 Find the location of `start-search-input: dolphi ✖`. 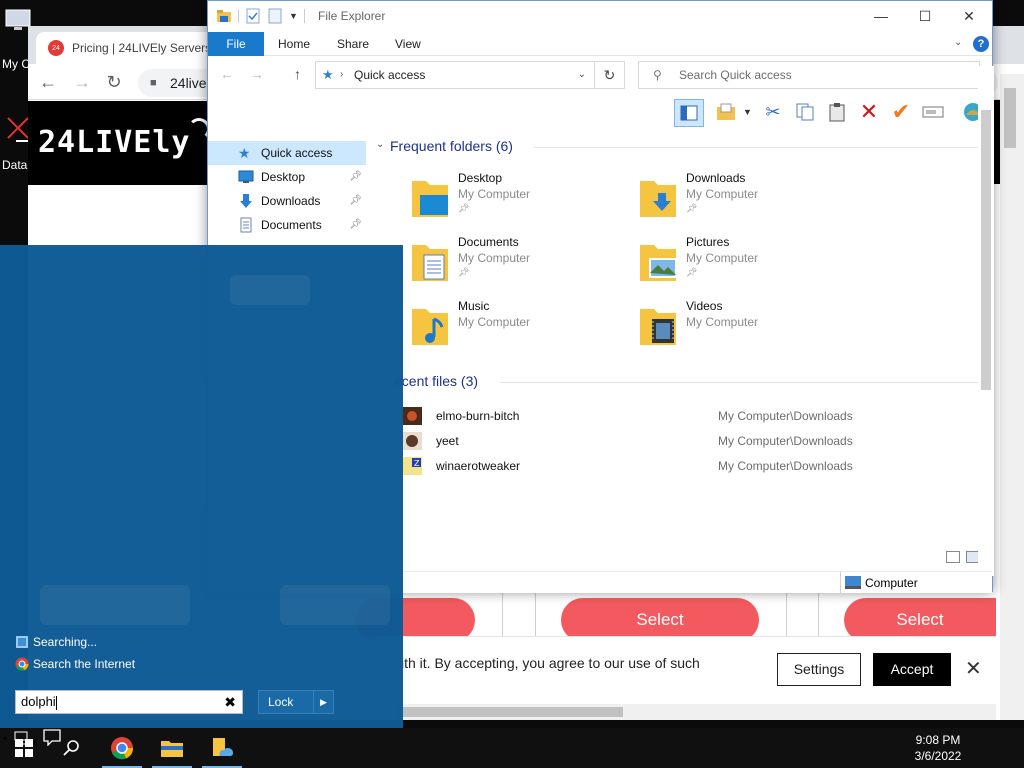

start-search-input: dolphi ✖ is located at coordinates (129, 702).